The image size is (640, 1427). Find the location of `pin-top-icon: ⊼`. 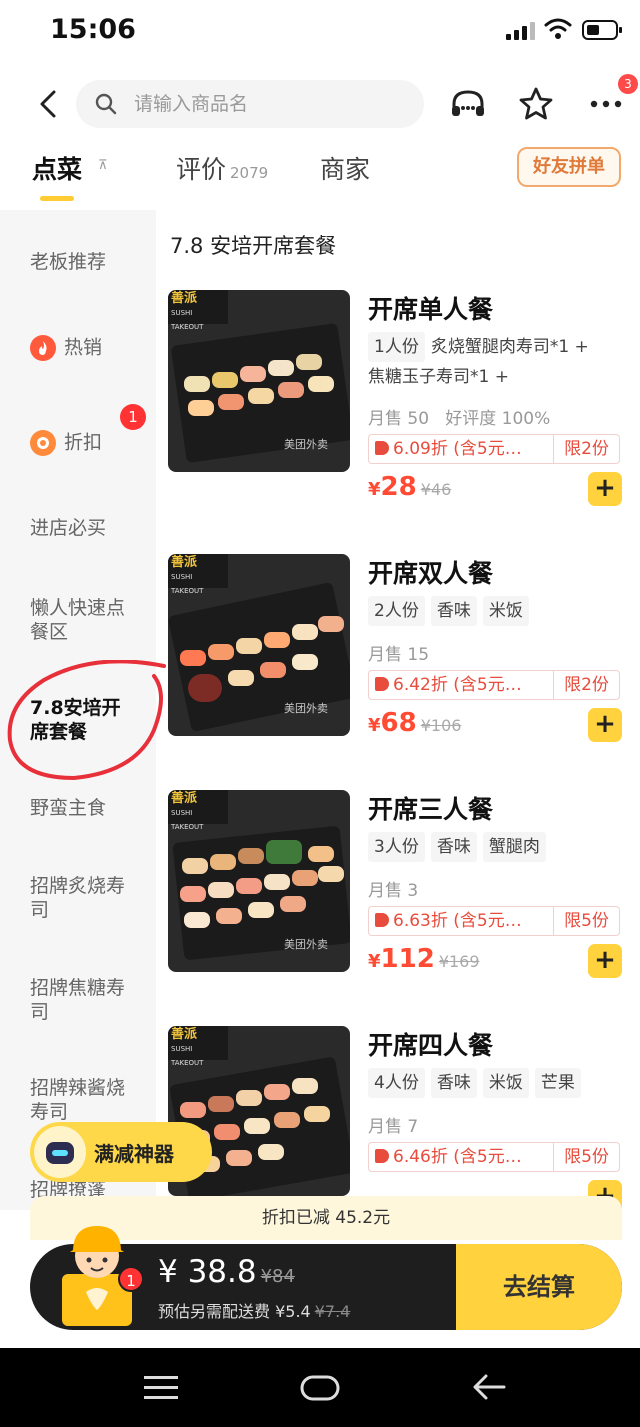

pin-top-icon: ⊼ is located at coordinates (103, 165).